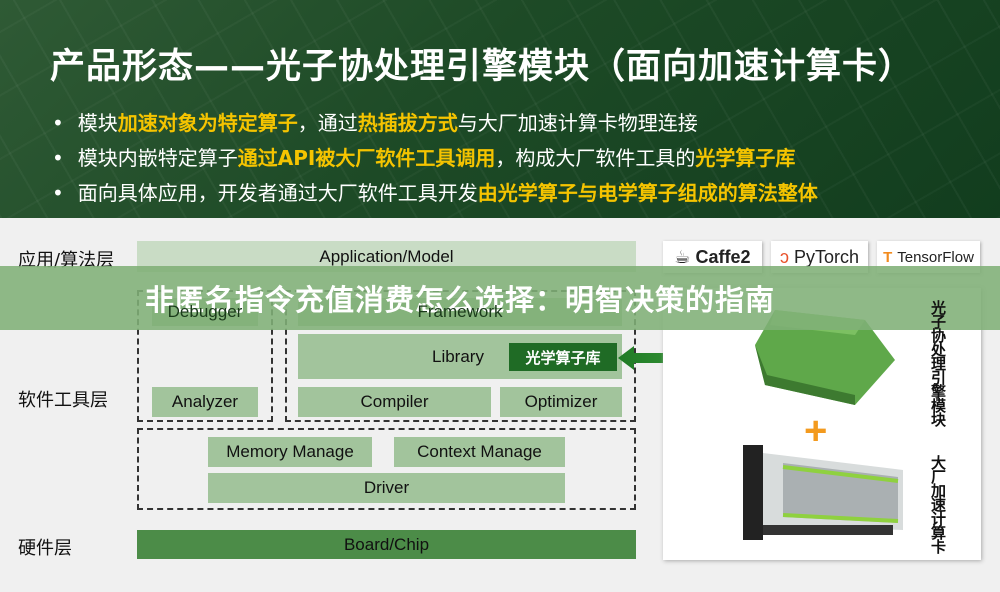 This screenshot has height=592, width=1000. I want to click on bullet-item: • 面向具体应用，开发者通过大厂软件工具开发由光学算子与电学算子组成的算法整体, so click(435, 191).